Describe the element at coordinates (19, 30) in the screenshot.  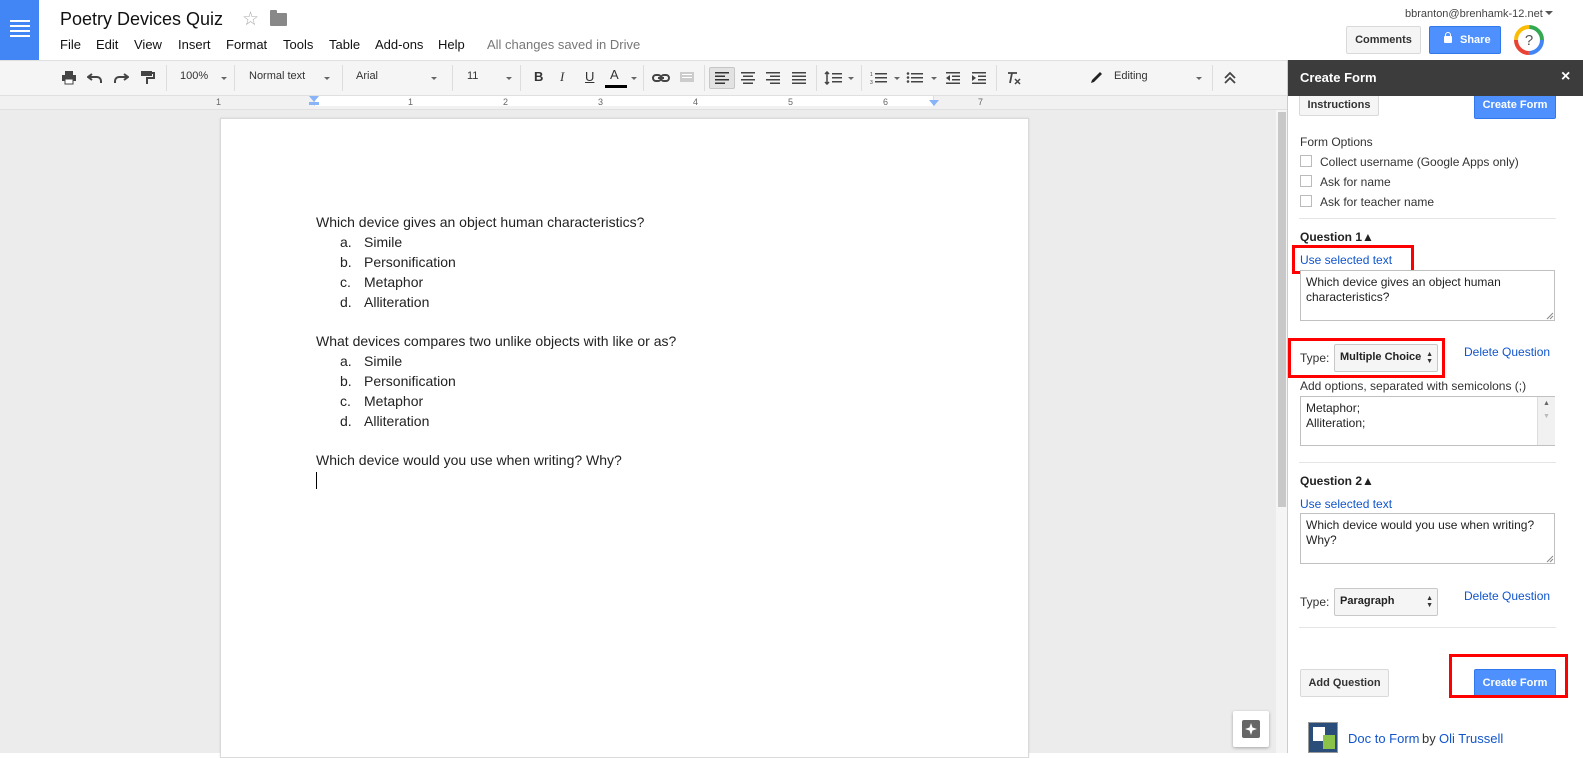
I see `docs-home-icon` at that location.